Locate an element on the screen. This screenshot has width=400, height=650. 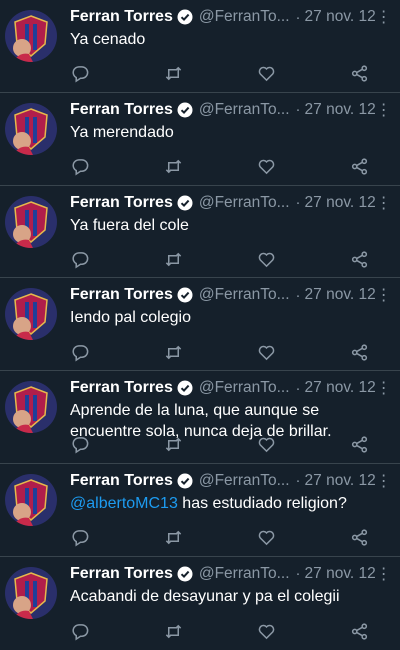
mention-link: @albertoMC13 is located at coordinates (124, 503).